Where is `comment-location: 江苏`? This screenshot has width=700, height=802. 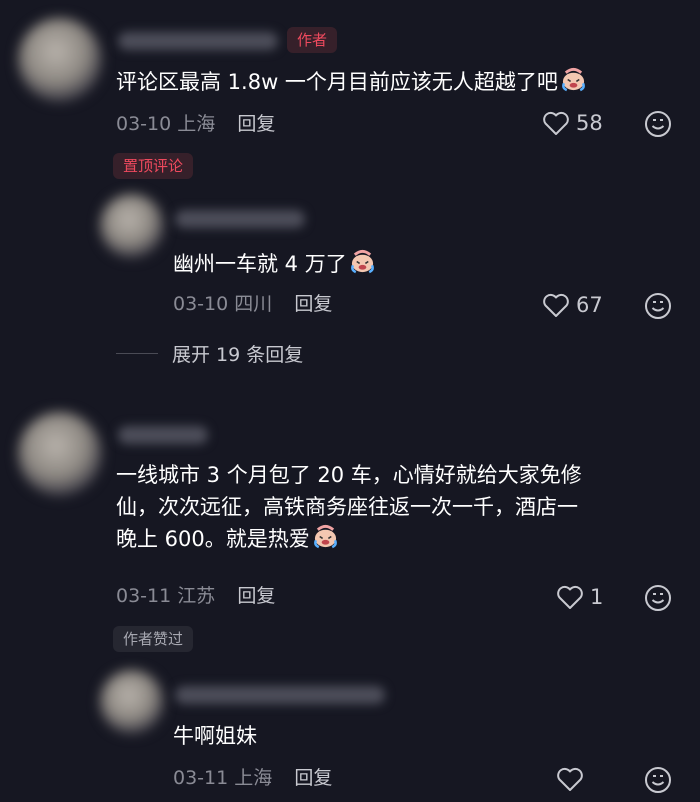 comment-location: 江苏 is located at coordinates (196, 596).